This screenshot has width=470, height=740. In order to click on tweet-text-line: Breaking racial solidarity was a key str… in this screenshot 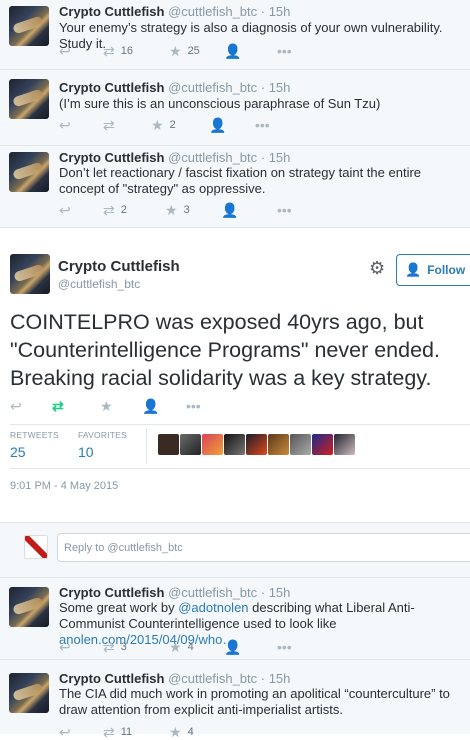, I will do `click(221, 378)`.